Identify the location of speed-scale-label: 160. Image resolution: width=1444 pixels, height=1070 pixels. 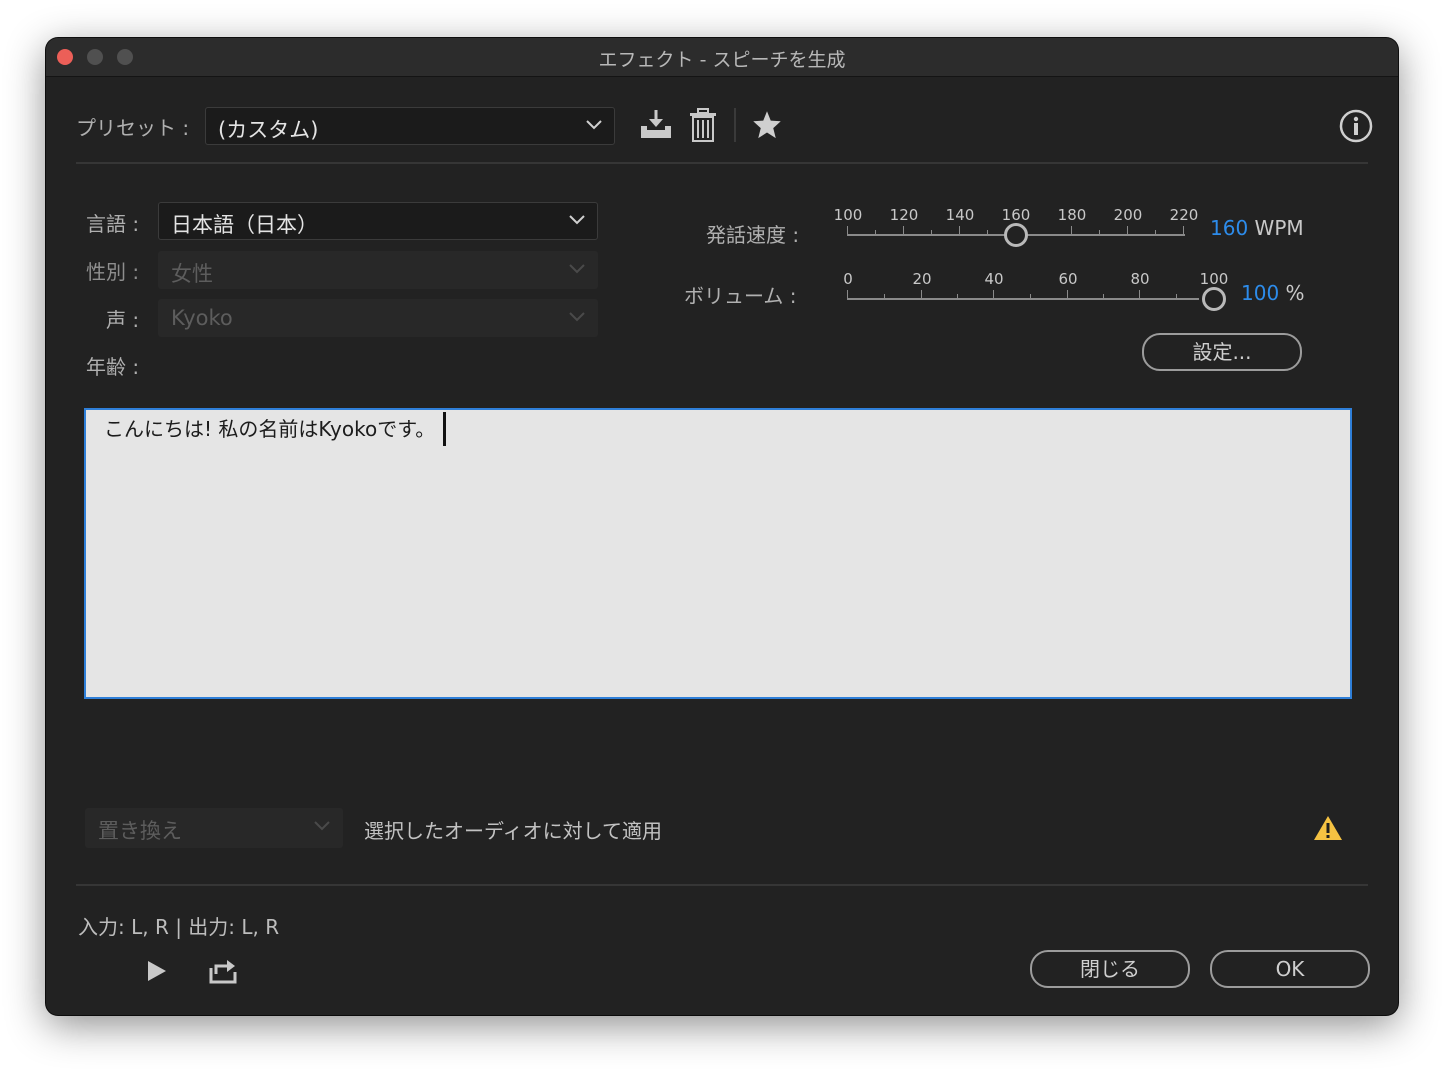
(1016, 215).